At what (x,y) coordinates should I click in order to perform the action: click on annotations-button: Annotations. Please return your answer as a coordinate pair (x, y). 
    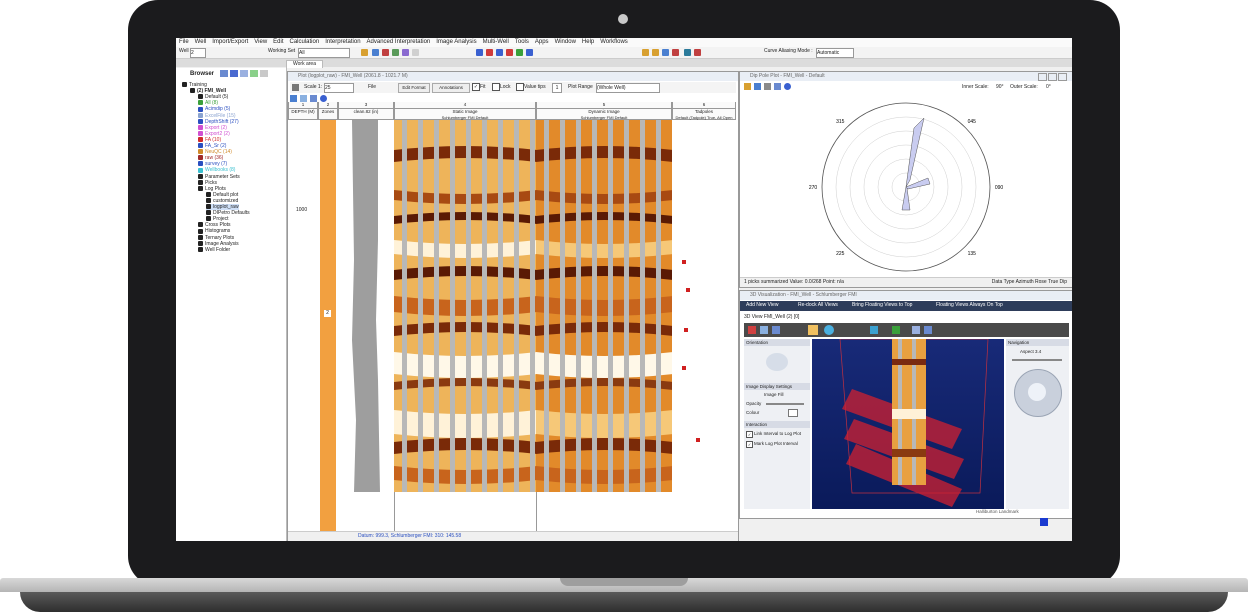
    Looking at the image, I should click on (451, 88).